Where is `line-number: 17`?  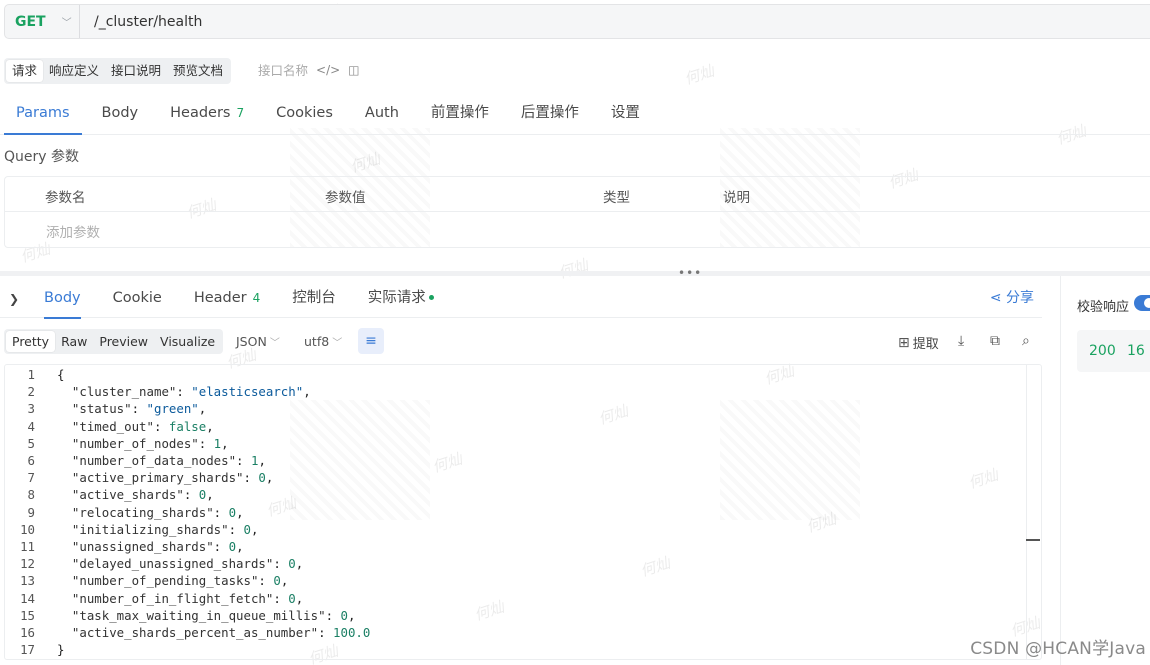
line-number: 17 is located at coordinates (27, 650).